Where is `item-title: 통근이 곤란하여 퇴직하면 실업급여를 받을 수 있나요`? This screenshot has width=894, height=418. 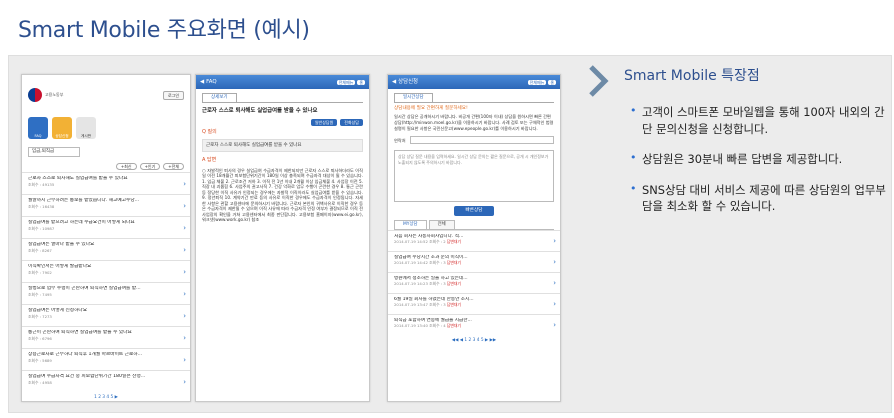 item-title: 통근이 곤란하여 퇴직하면 실업급여를 받을 수 있나요 is located at coordinates (80, 332).